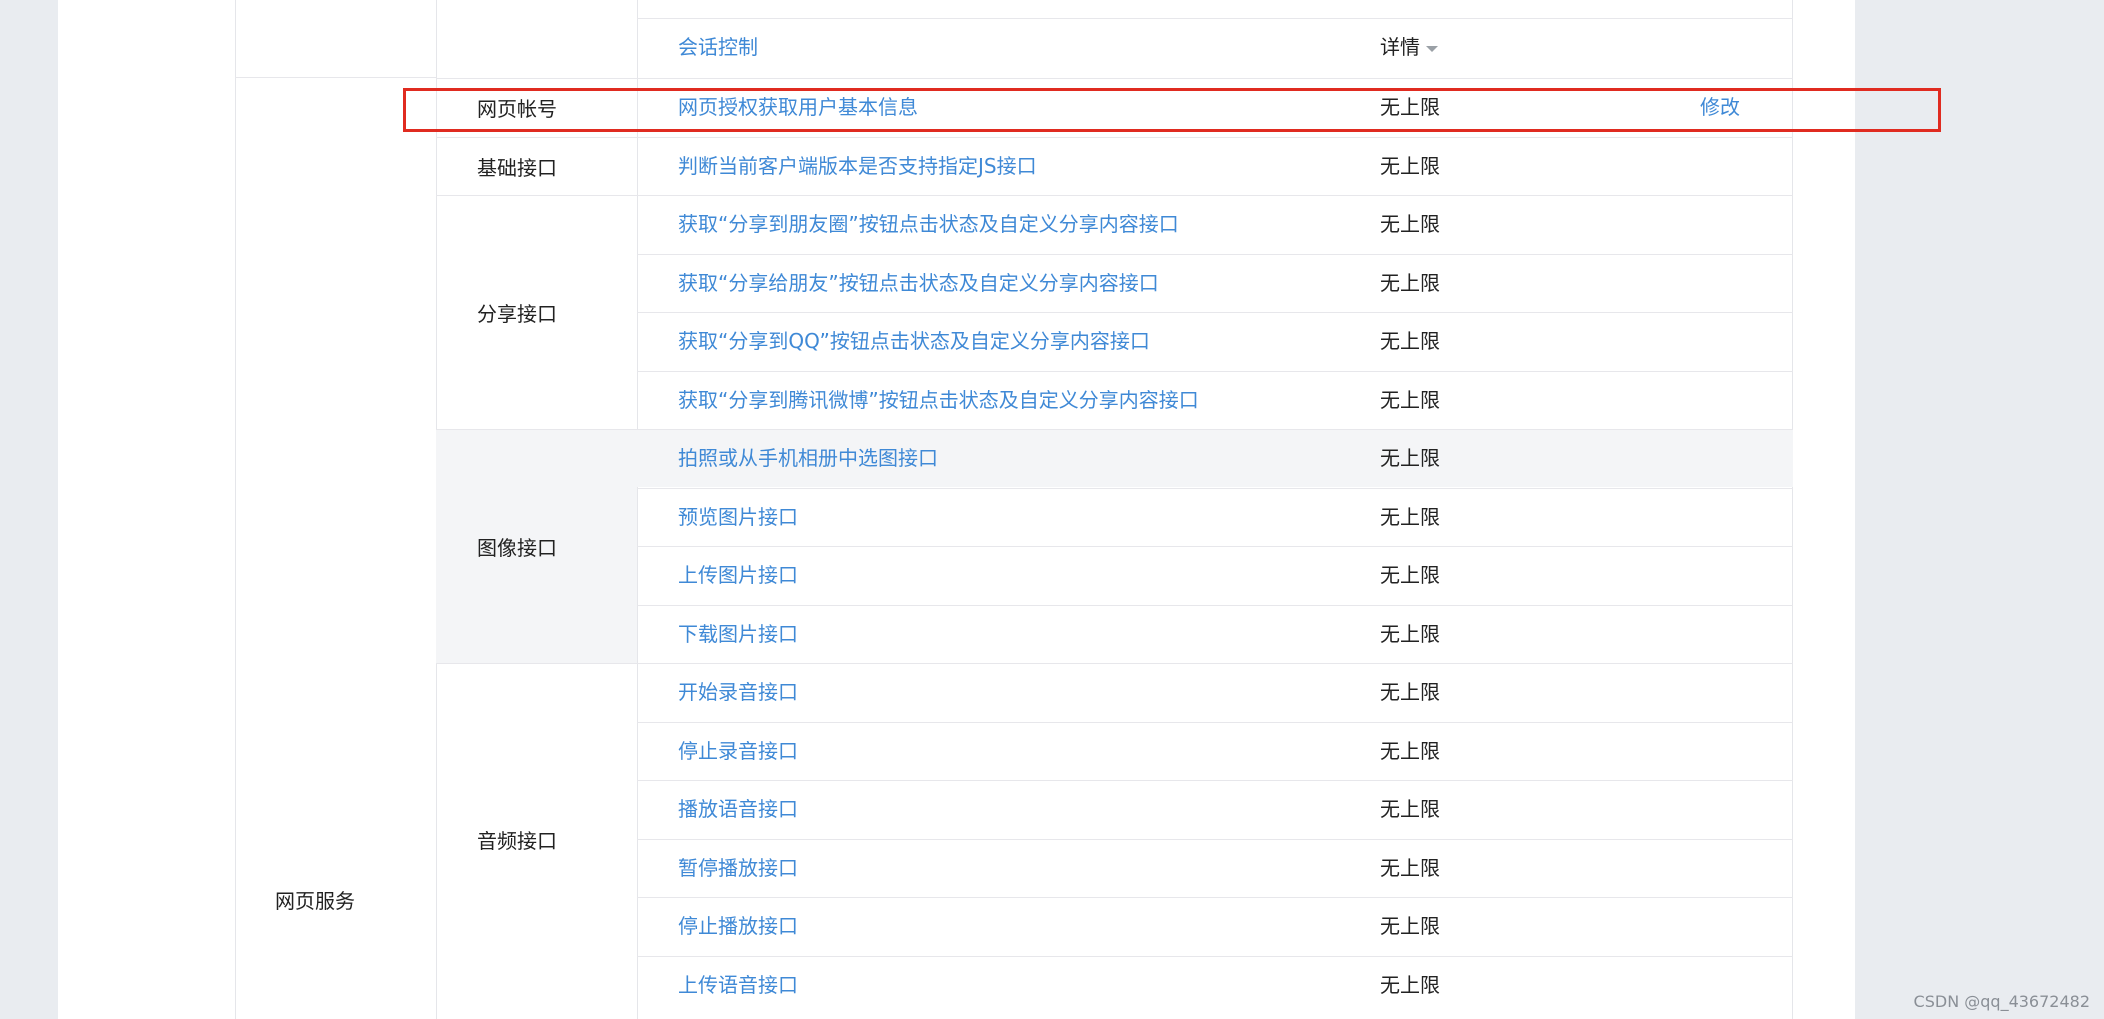 The image size is (2104, 1019). Describe the element at coordinates (857, 166) in the screenshot. I see `api-link: 判断当前客户端版本是否支持指定JS接口` at that location.